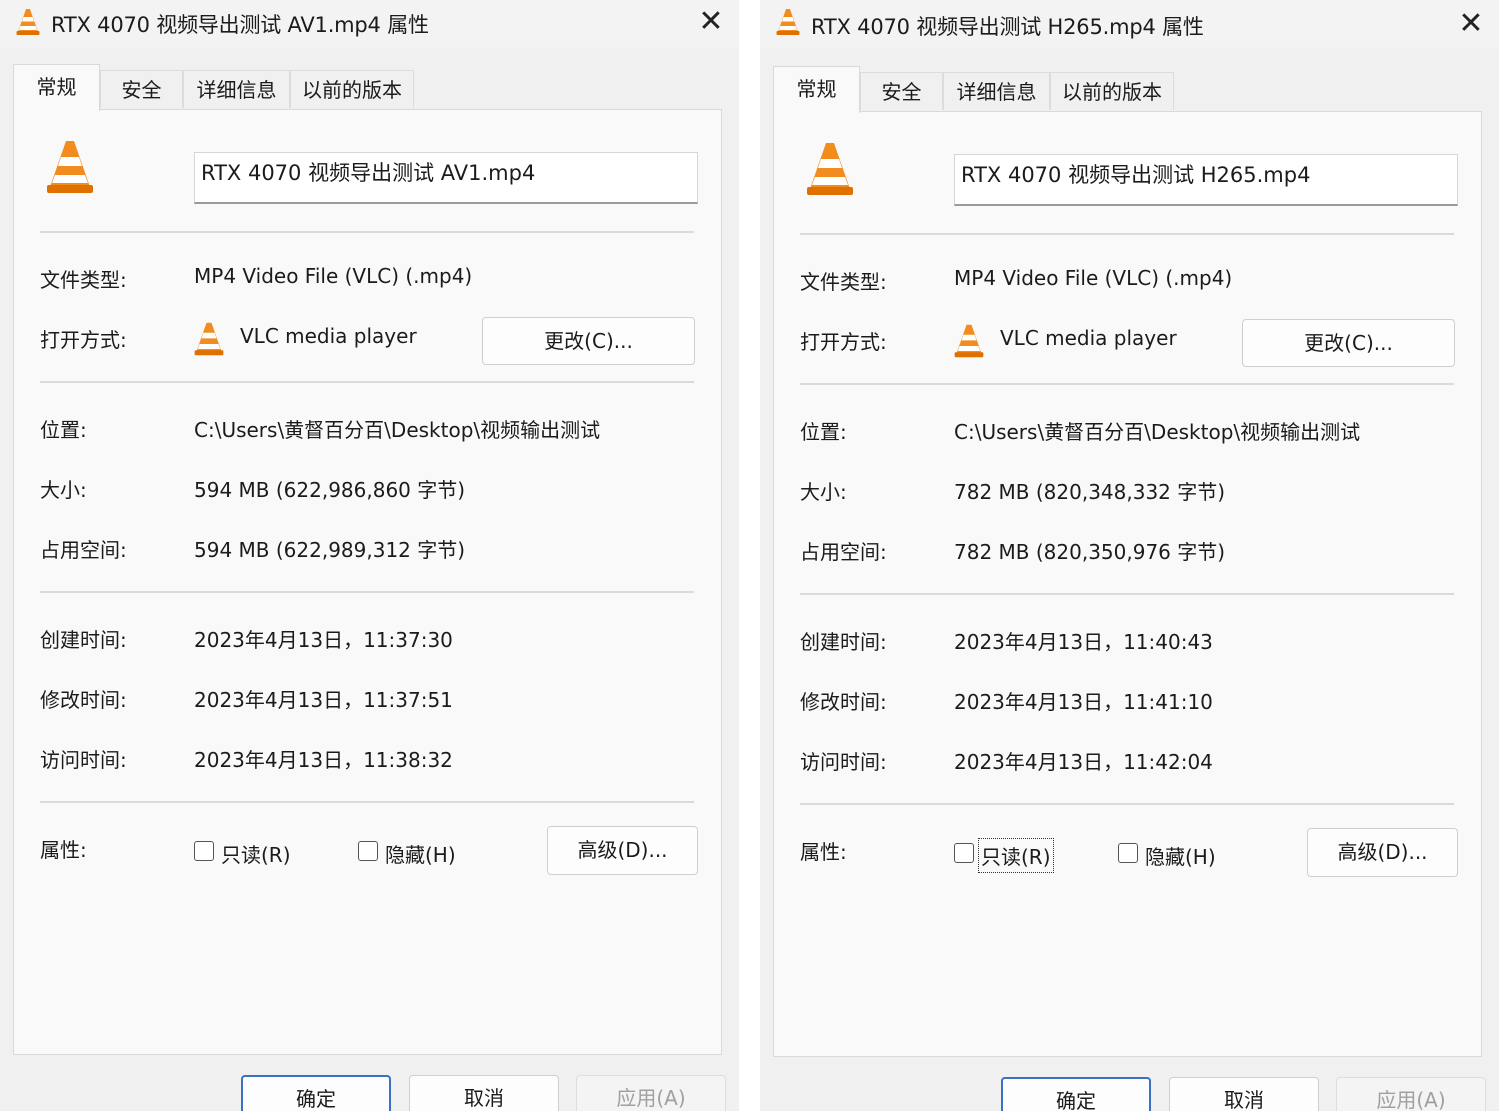 The width and height of the screenshot is (1499, 1111). What do you see at coordinates (323, 700) in the screenshot?
I see `modified-value: 2023年4月13日，11:37:51` at bounding box center [323, 700].